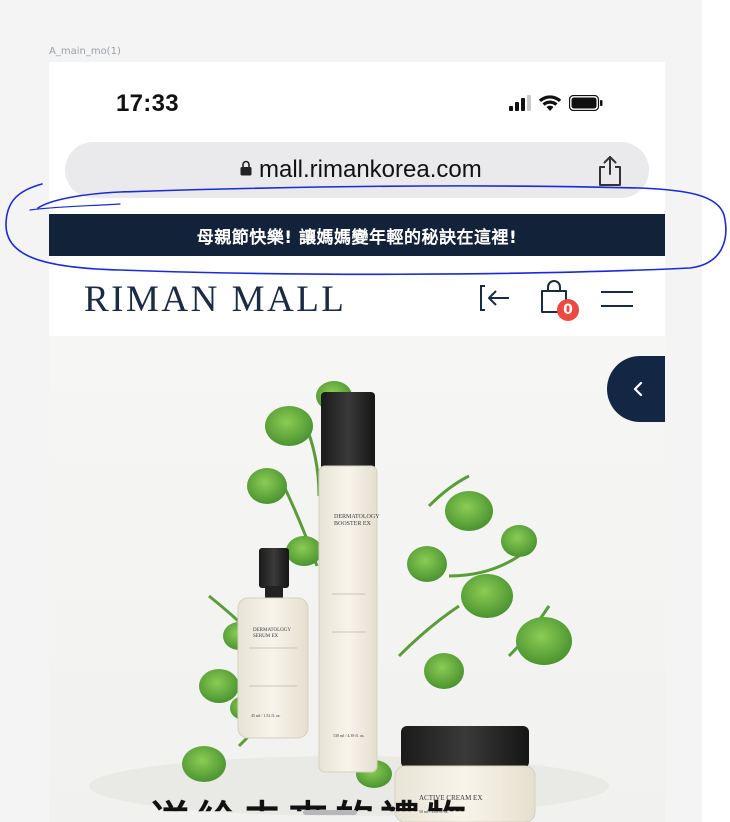  I want to click on wifi-icon, so click(550, 103).